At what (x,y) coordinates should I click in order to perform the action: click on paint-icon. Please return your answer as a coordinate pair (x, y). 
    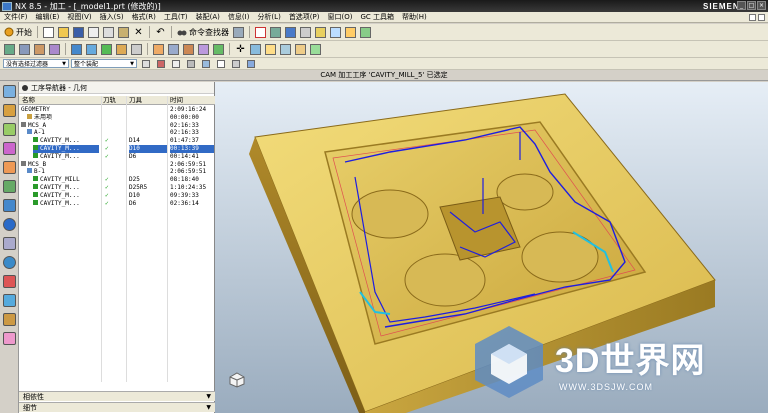
    Looking at the image, I should click on (9, 338).